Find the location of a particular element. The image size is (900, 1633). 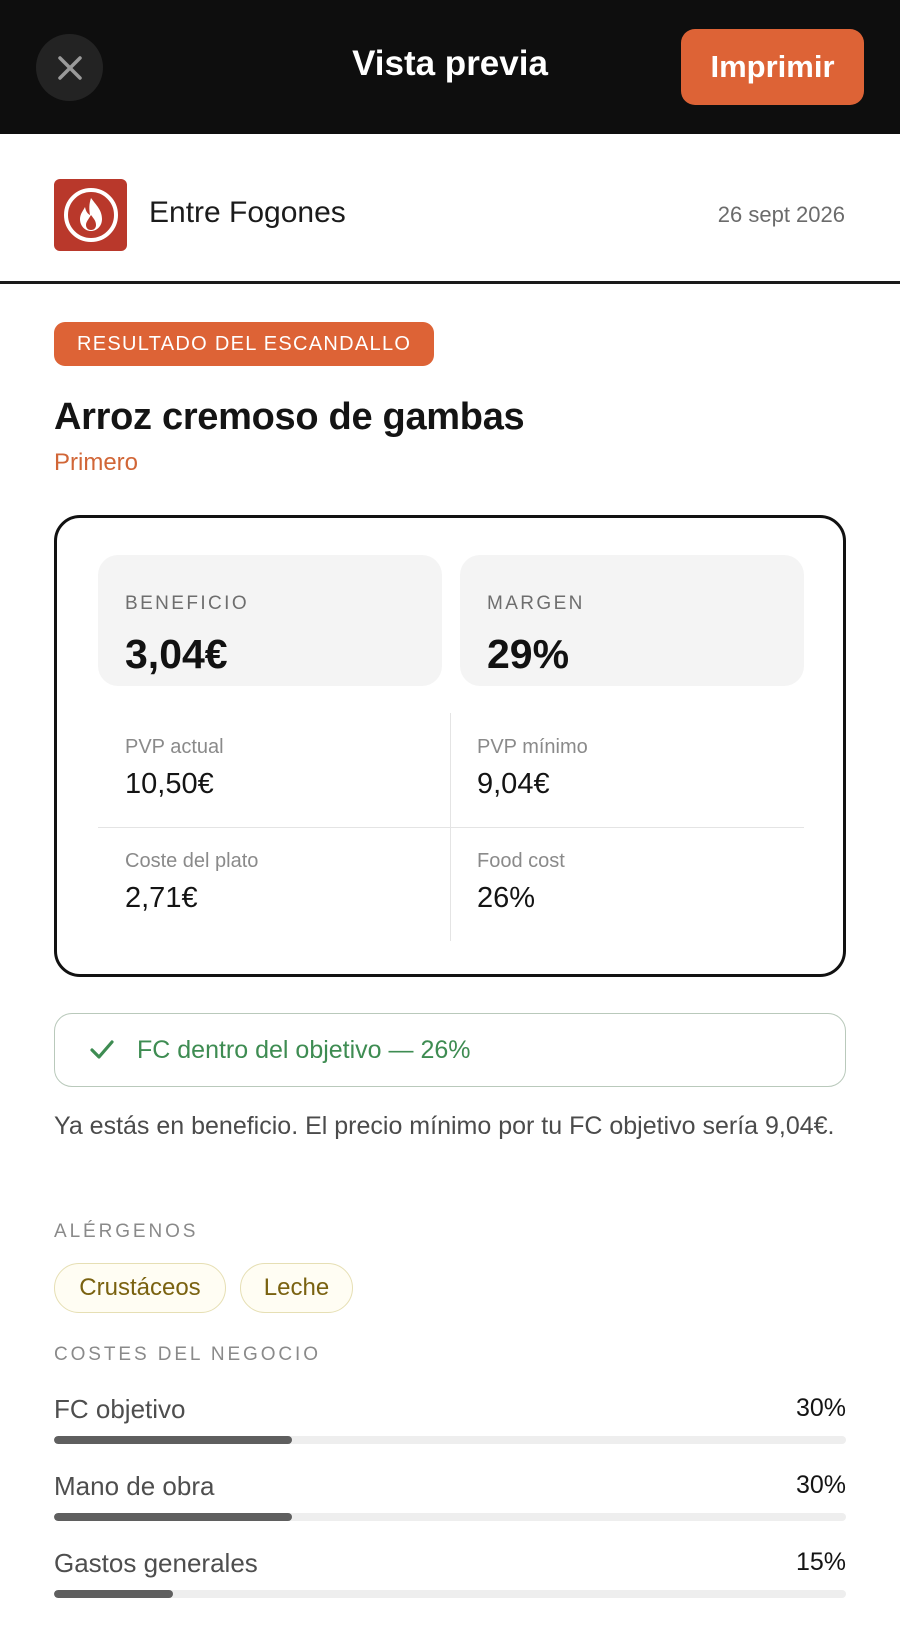

brand-logo is located at coordinates (90, 215).